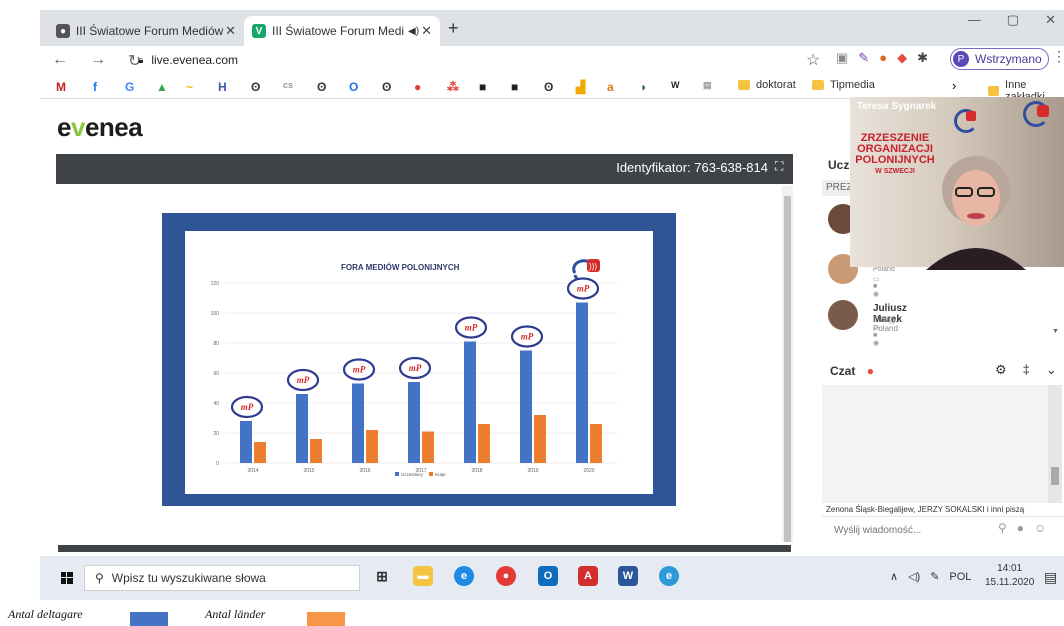 This screenshot has width=1064, height=626. What do you see at coordinates (162, 87) in the screenshot?
I see `drive-icon: ▲` at bounding box center [162, 87].